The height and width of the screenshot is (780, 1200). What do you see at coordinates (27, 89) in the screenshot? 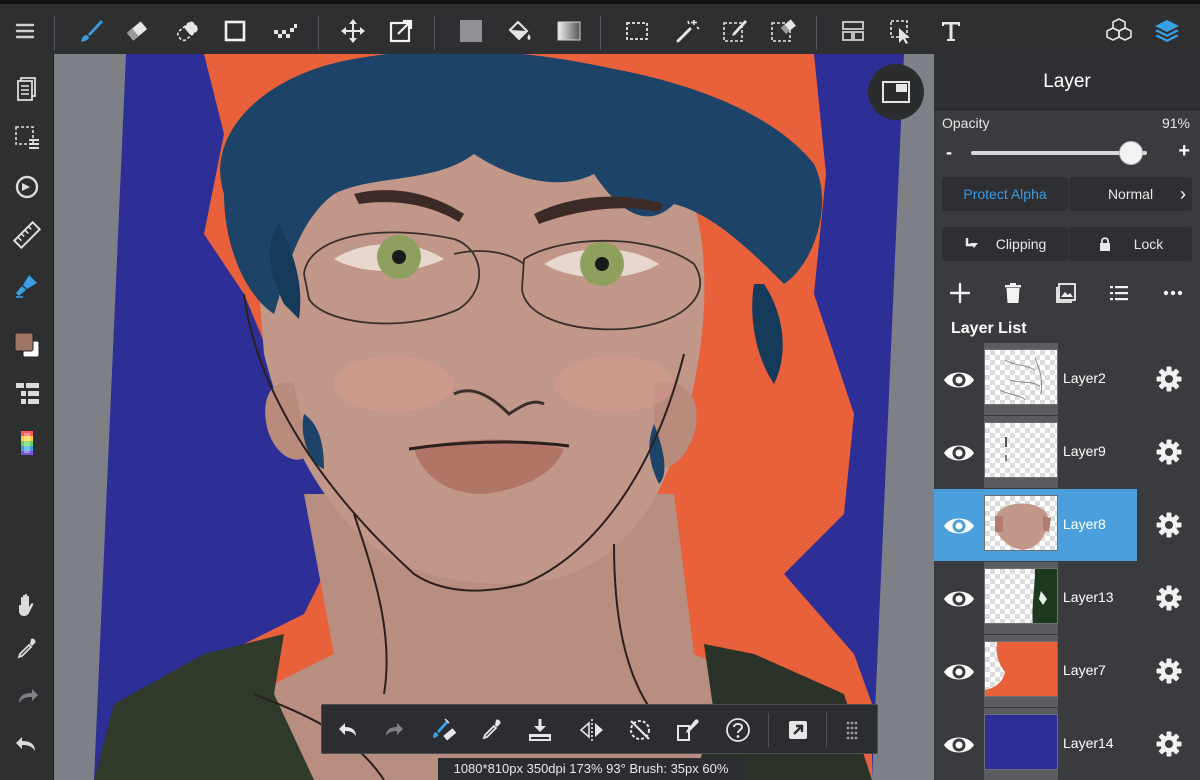
I see `pages-icon` at bounding box center [27, 89].